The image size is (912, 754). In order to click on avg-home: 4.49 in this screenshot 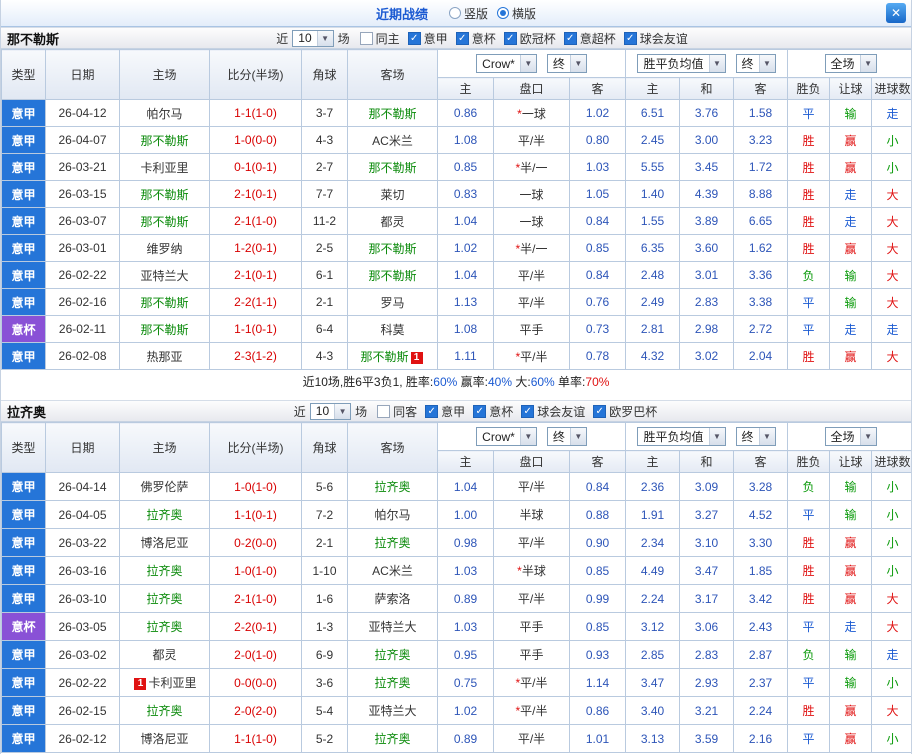, I will do `click(652, 570)`.